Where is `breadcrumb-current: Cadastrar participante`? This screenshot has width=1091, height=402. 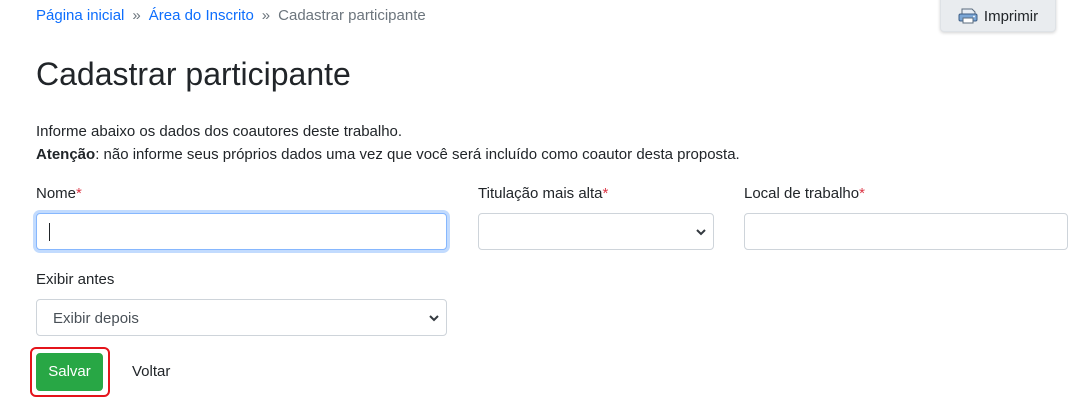
breadcrumb-current: Cadastrar participante is located at coordinates (352, 15).